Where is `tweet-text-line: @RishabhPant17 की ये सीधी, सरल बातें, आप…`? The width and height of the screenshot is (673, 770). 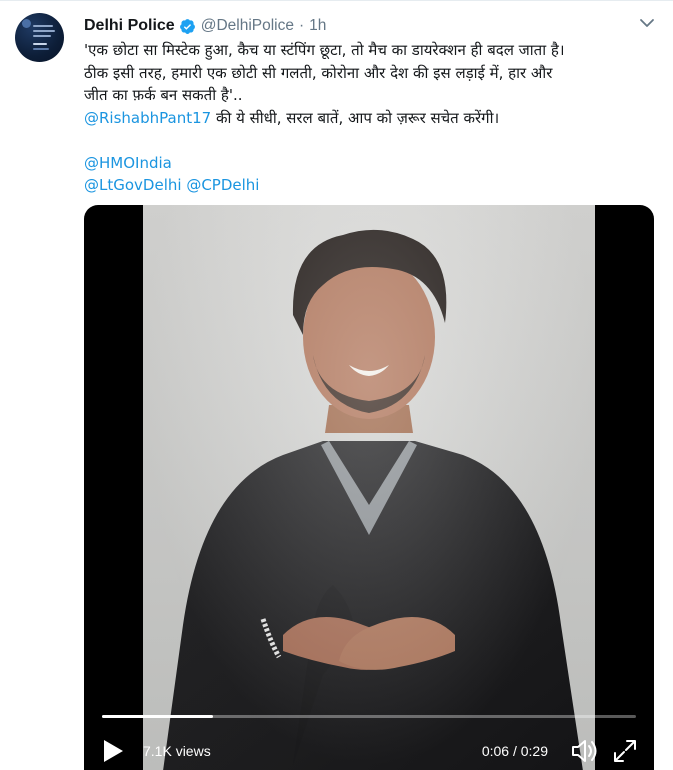
tweet-text-line: @RishabhPant17 की ये सीधी, सरल बातें, आप… is located at coordinates (369, 118).